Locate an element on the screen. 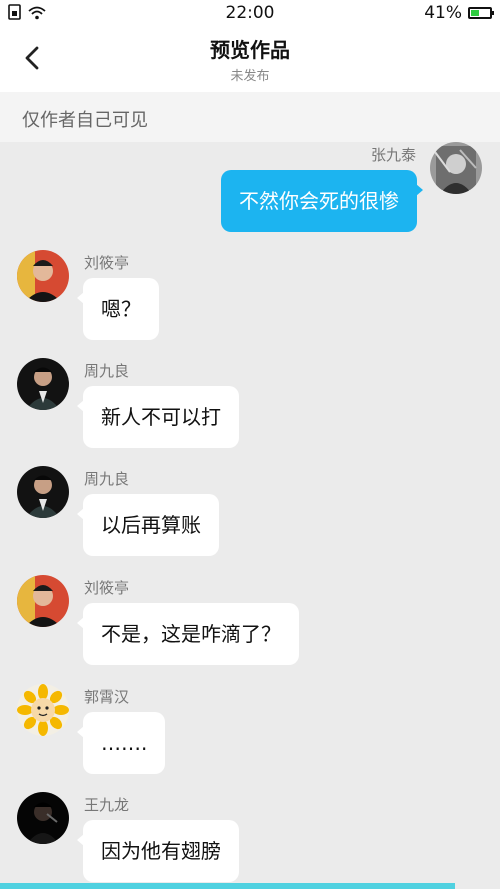 The image size is (500, 889). visibility-notice-bar: 仅作者自己可见 is located at coordinates (250, 117).